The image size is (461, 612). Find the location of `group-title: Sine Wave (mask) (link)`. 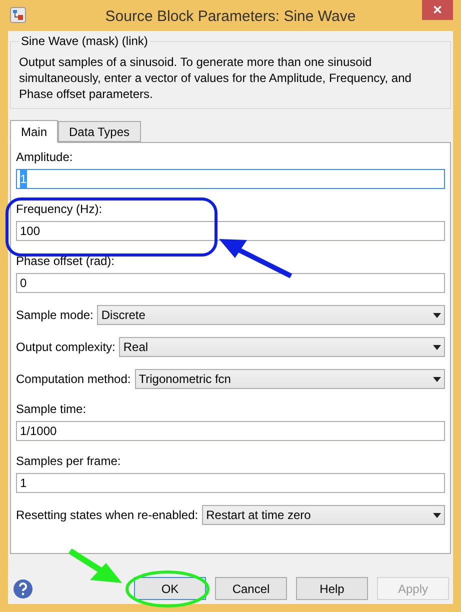

group-title: Sine Wave (mask) (link) is located at coordinates (84, 41).